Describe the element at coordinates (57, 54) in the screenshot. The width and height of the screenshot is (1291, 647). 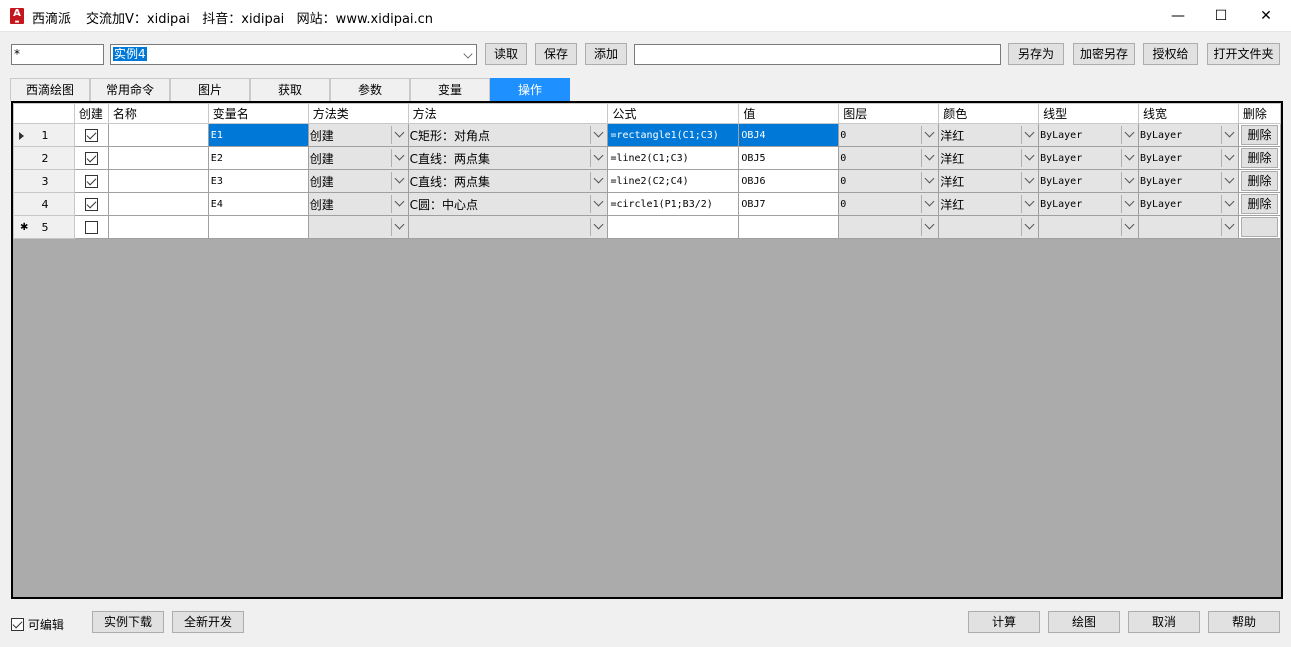
I see `filter-input: *` at that location.